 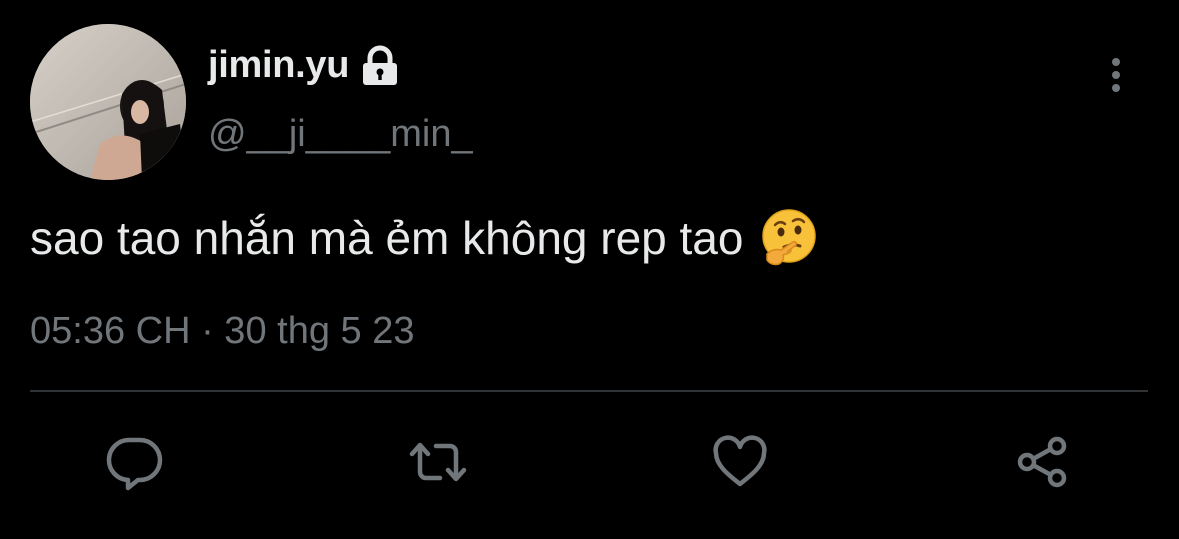 What do you see at coordinates (222, 331) in the screenshot?
I see `tweet-timestamp: 05:36 CH · 30 thg 5 23` at bounding box center [222, 331].